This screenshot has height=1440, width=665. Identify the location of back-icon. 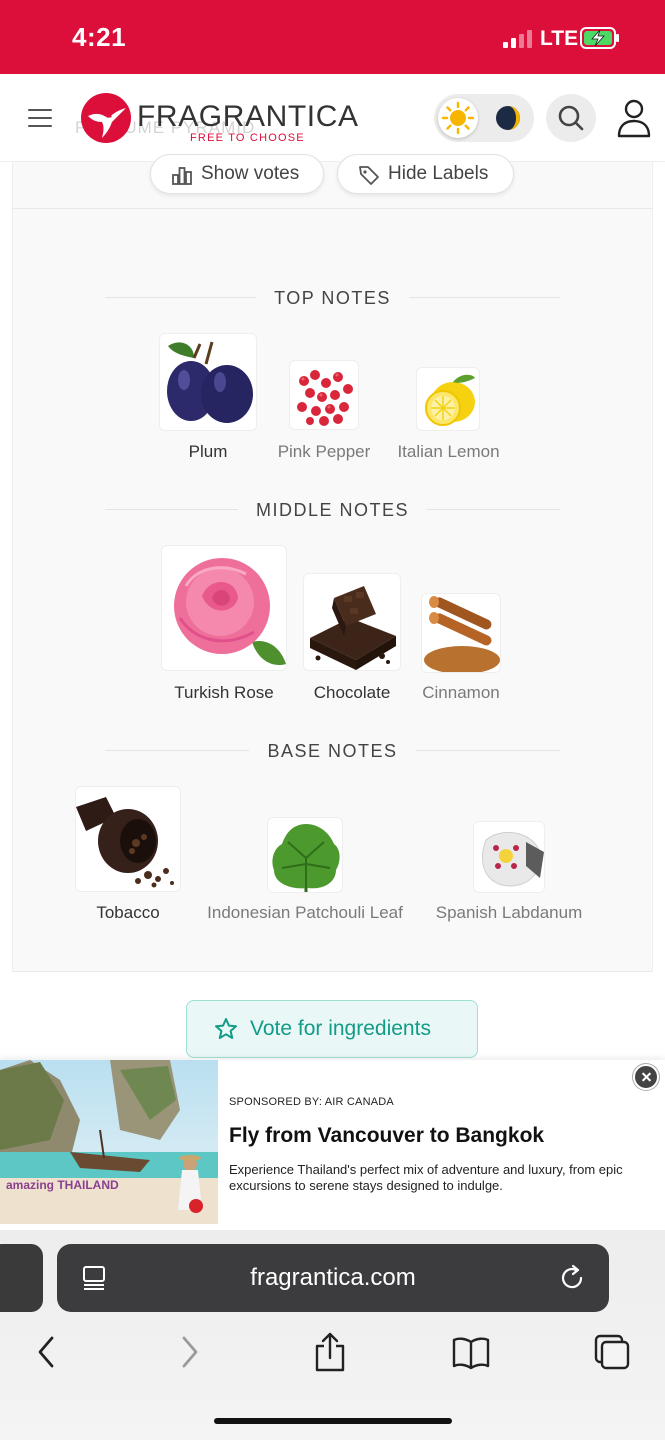
(48, 1352).